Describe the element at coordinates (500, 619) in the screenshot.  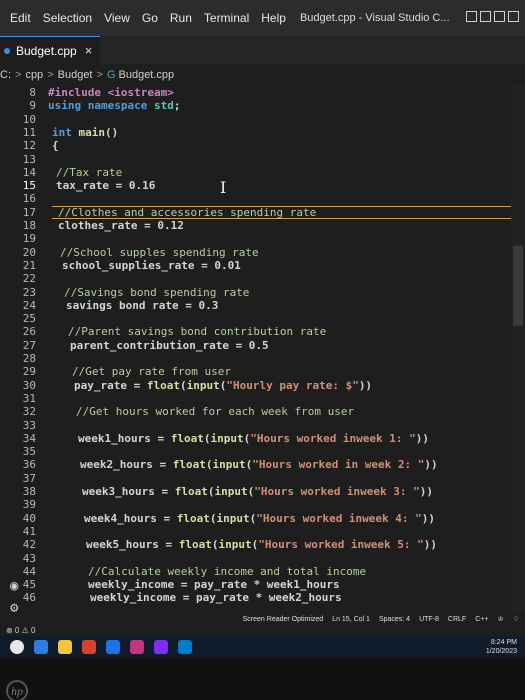
I see `feedback-icon: ♔` at that location.